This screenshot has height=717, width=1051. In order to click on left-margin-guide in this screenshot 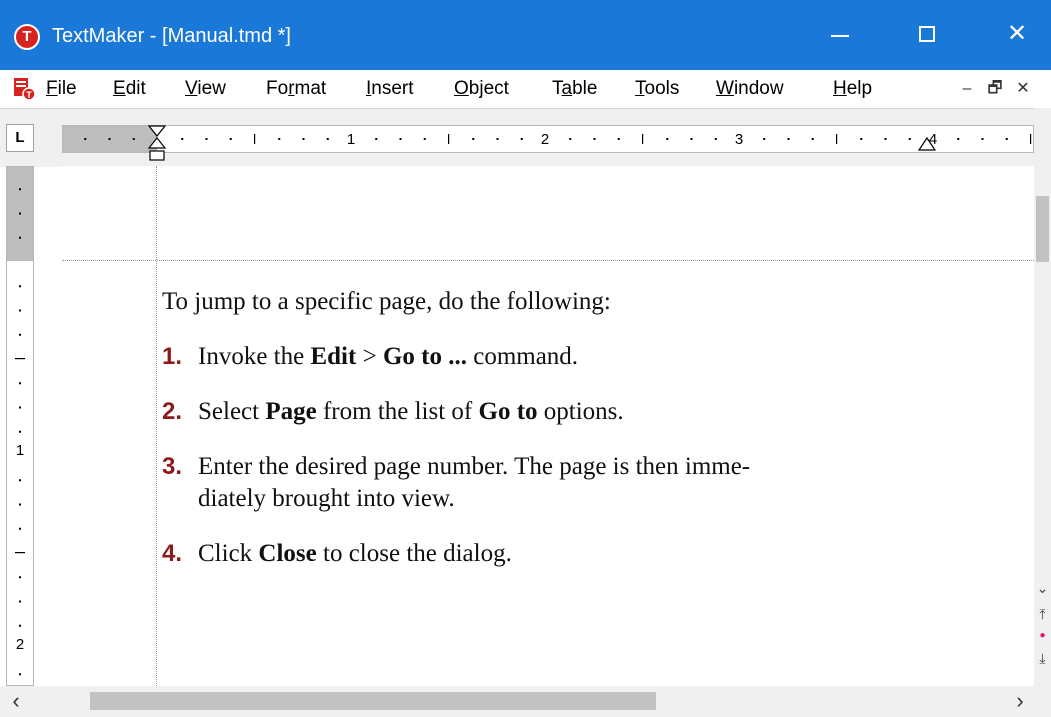, I will do `click(156, 426)`.